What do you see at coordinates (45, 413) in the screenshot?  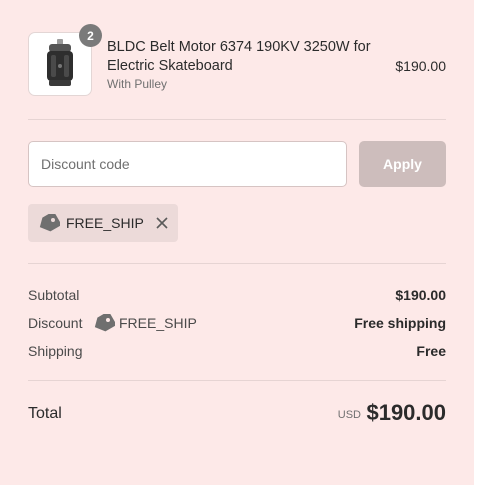 I see `total-label: Total` at bounding box center [45, 413].